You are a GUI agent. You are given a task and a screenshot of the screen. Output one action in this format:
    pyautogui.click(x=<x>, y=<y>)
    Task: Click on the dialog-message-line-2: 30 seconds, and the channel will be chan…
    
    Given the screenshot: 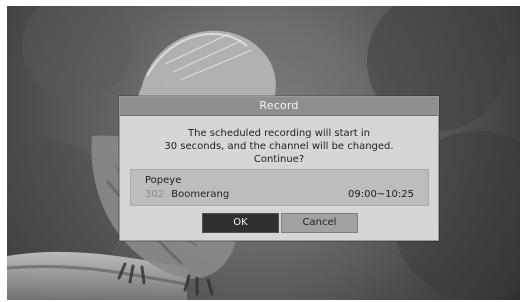 What is the action you would take?
    pyautogui.click(x=279, y=146)
    